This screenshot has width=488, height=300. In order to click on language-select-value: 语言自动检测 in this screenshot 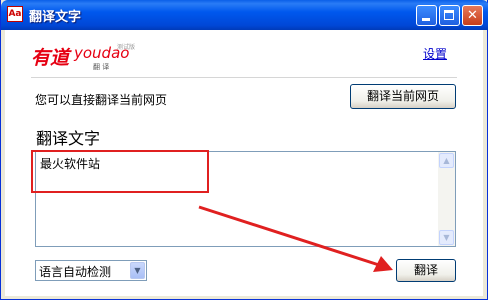, I will do `click(75, 272)`.